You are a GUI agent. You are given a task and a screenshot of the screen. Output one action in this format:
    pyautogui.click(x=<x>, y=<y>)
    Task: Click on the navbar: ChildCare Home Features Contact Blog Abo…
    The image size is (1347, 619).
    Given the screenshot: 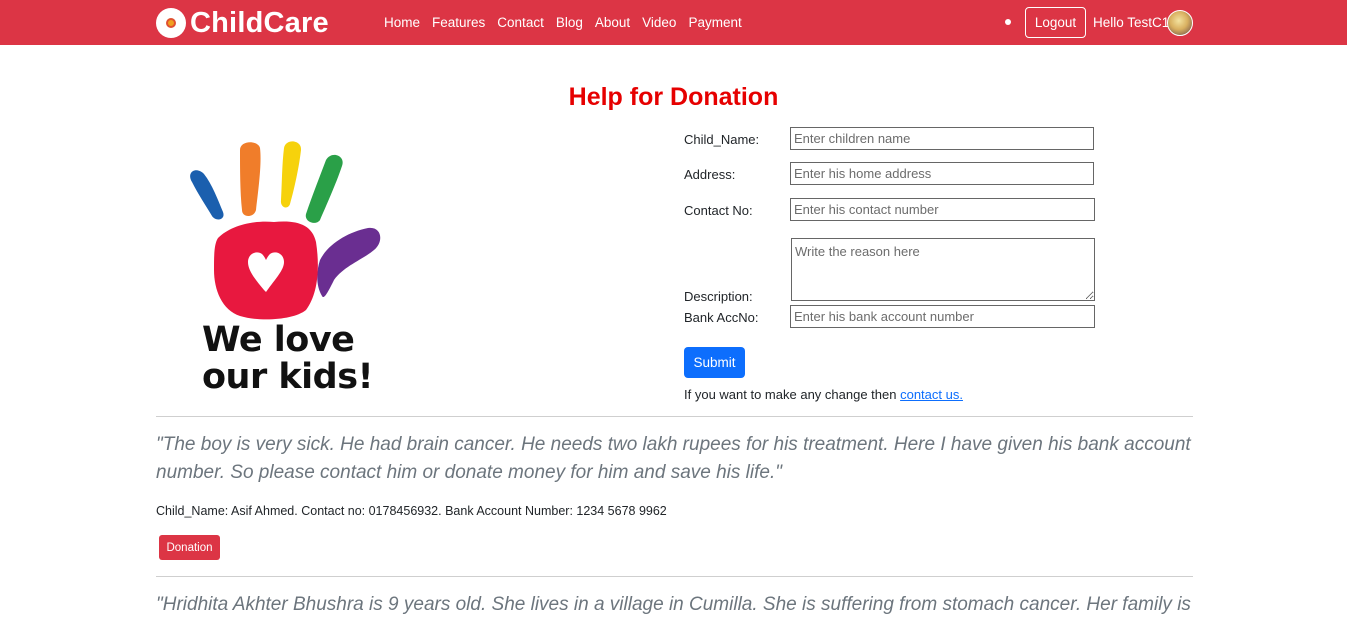 What is the action you would take?
    pyautogui.click(x=673, y=22)
    